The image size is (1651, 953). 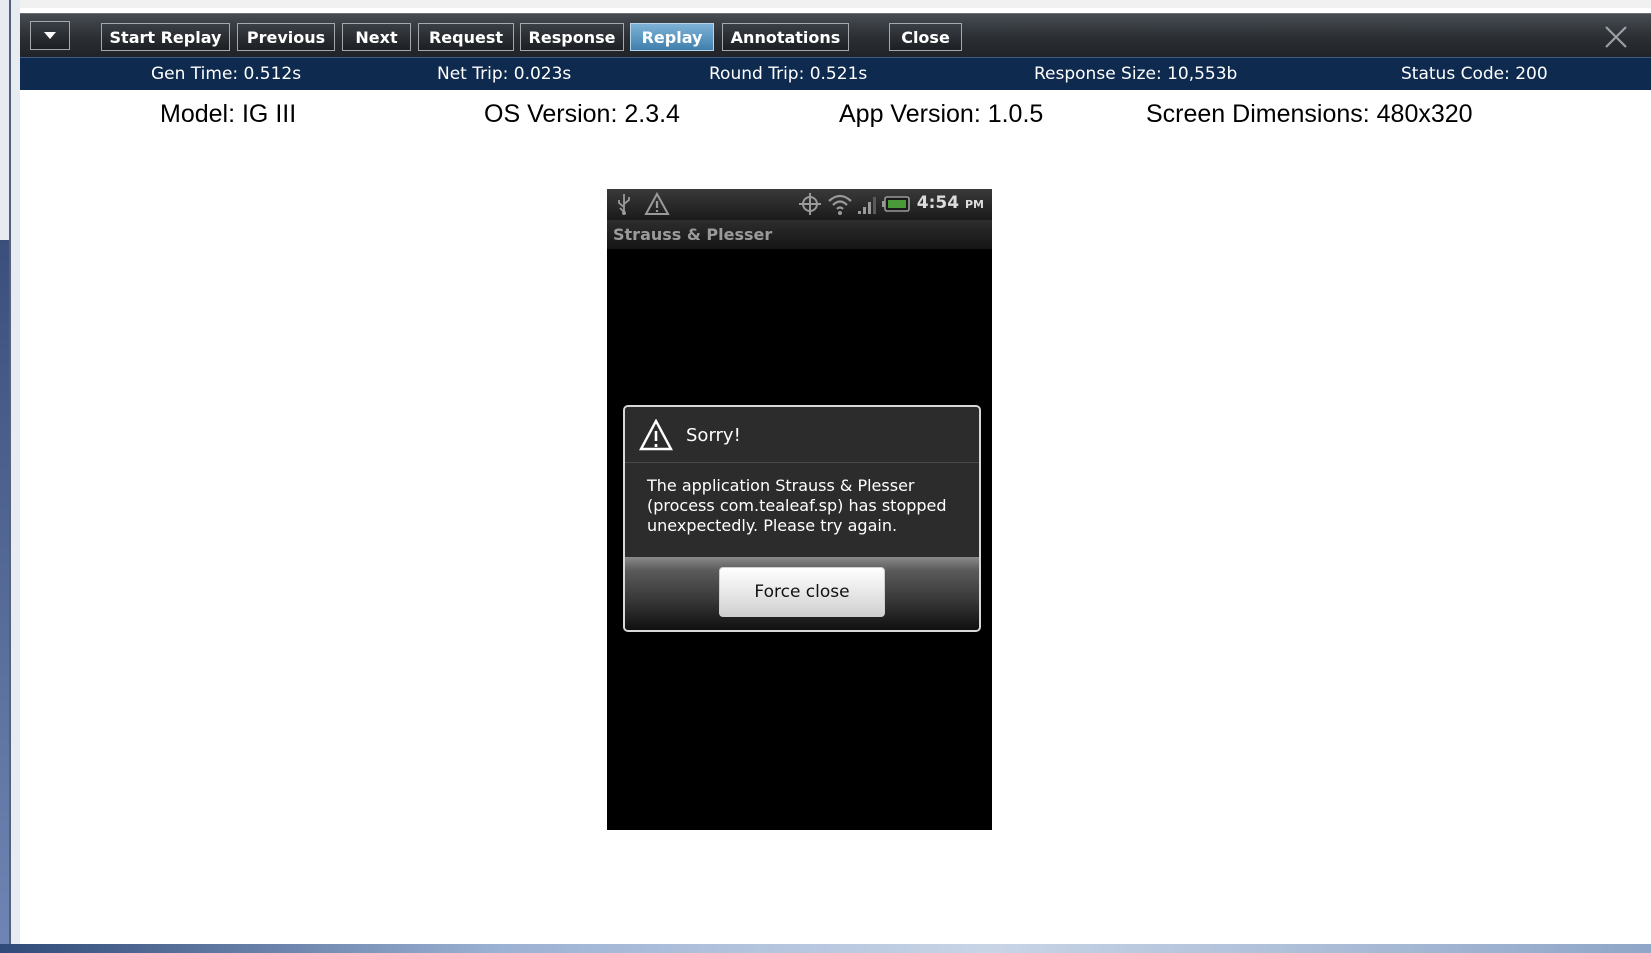 I want to click on app-version: App Version: 1.0.5, so click(x=941, y=114).